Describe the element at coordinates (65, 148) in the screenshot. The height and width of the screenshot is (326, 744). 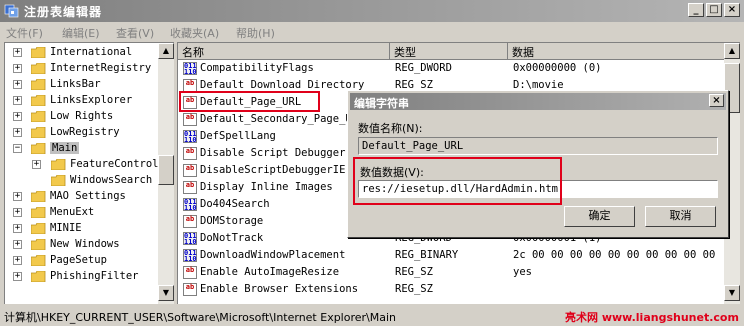
I see `tree-item-label: Main` at that location.